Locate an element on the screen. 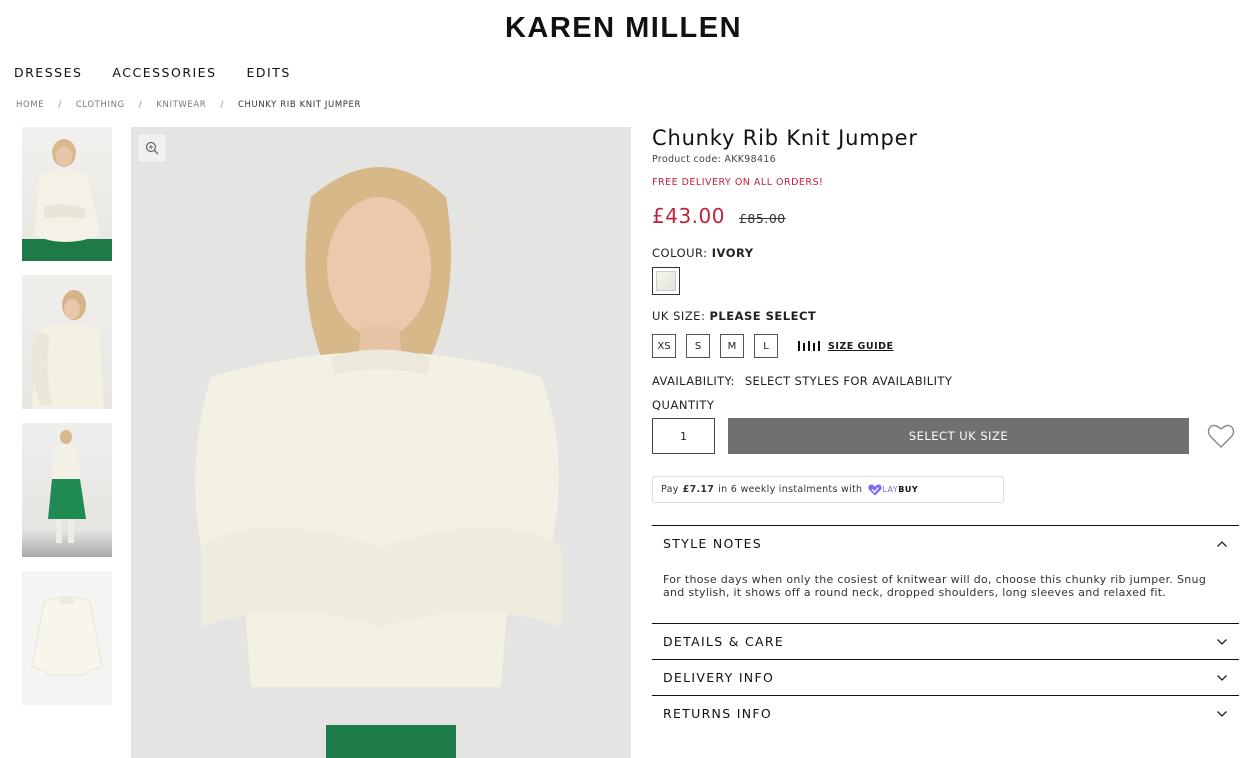 The height and width of the screenshot is (758, 1247). price-row: £43.00 £85.00 is located at coordinates (945, 216).